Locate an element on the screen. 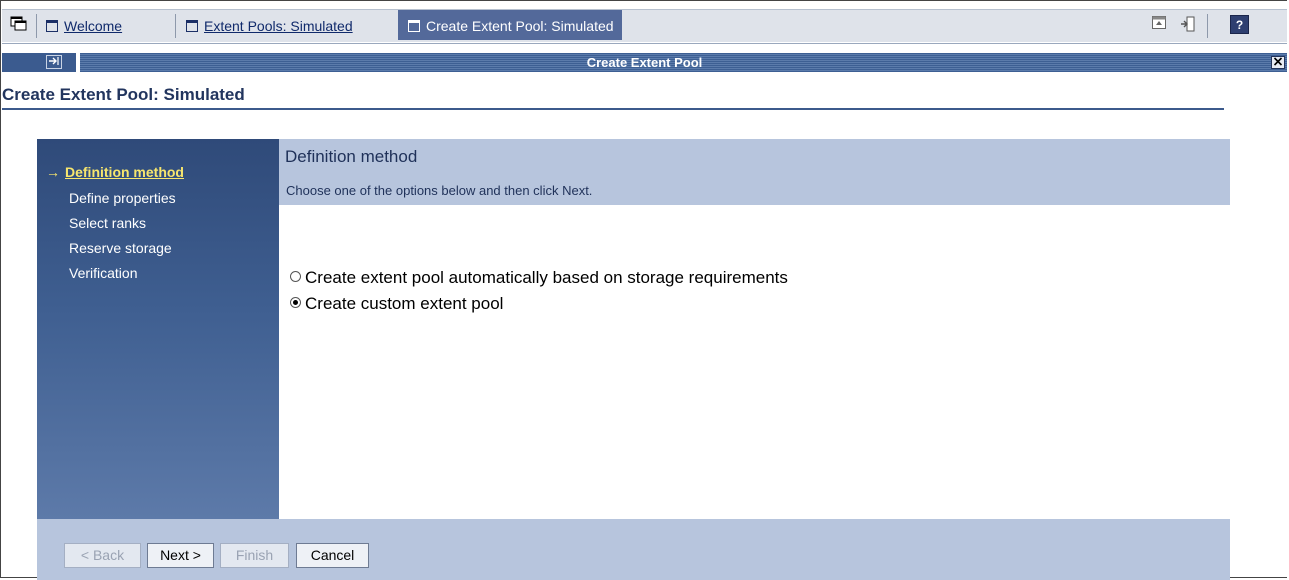 The height and width of the screenshot is (580, 1289). radio-button-selected is located at coordinates (295, 302).